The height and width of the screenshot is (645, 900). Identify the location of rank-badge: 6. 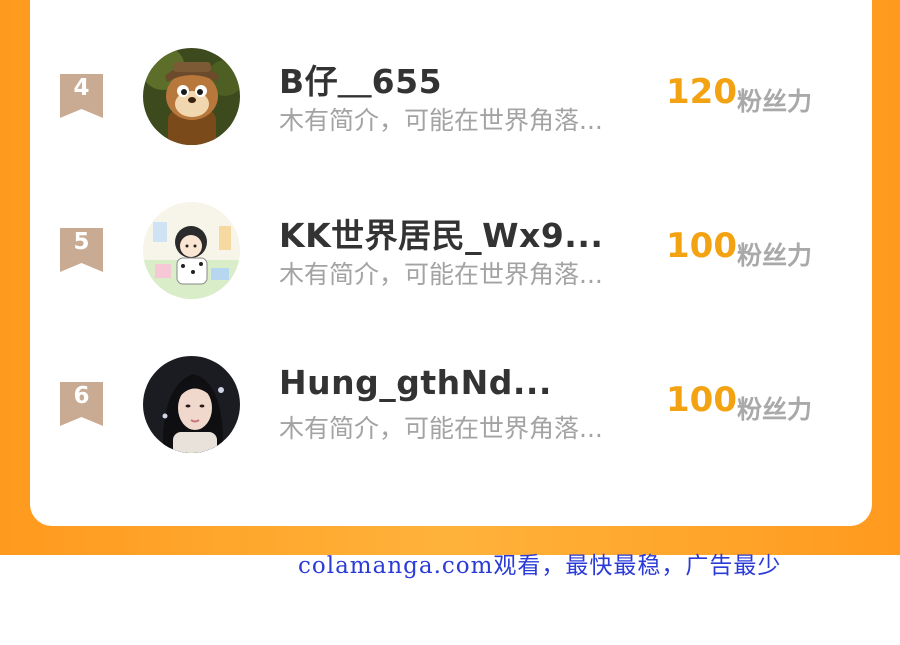
(81, 404).